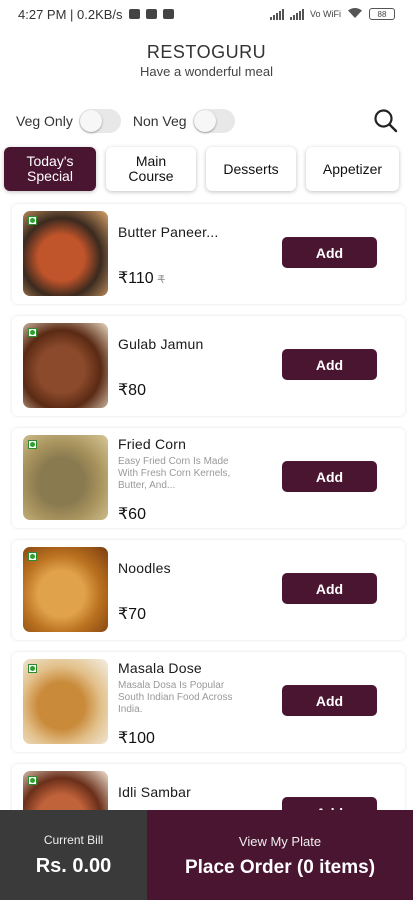 The height and width of the screenshot is (900, 413). I want to click on status-left: 4:27 PM | 0.2KB/s, so click(96, 14).